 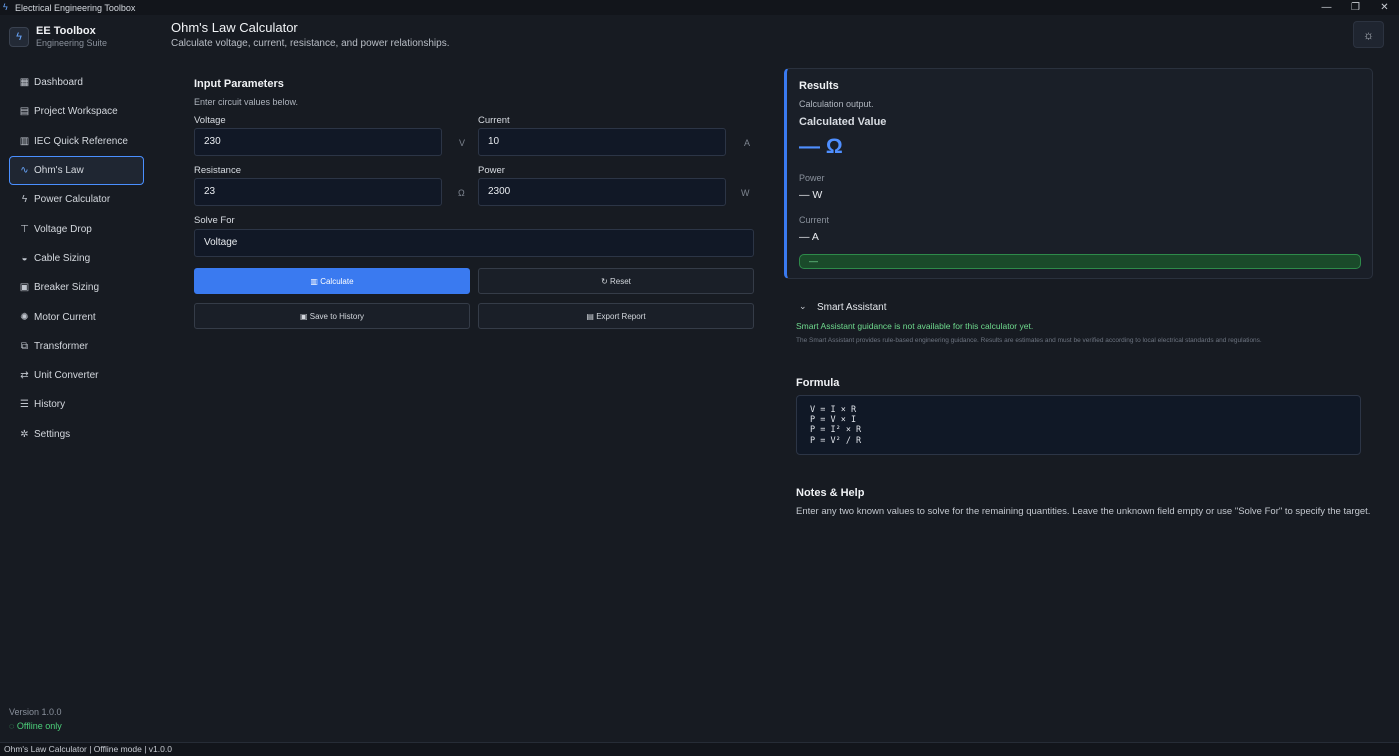 I want to click on offline-label: Offline only, so click(x=39, y=726).